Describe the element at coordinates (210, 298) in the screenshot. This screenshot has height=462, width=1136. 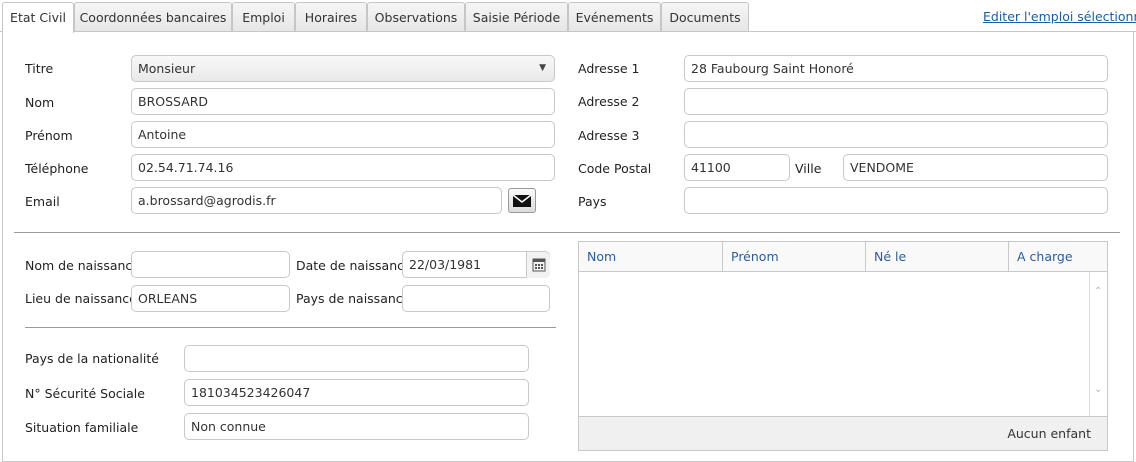
I see `lieu-naissance-input: ORLEANS` at that location.